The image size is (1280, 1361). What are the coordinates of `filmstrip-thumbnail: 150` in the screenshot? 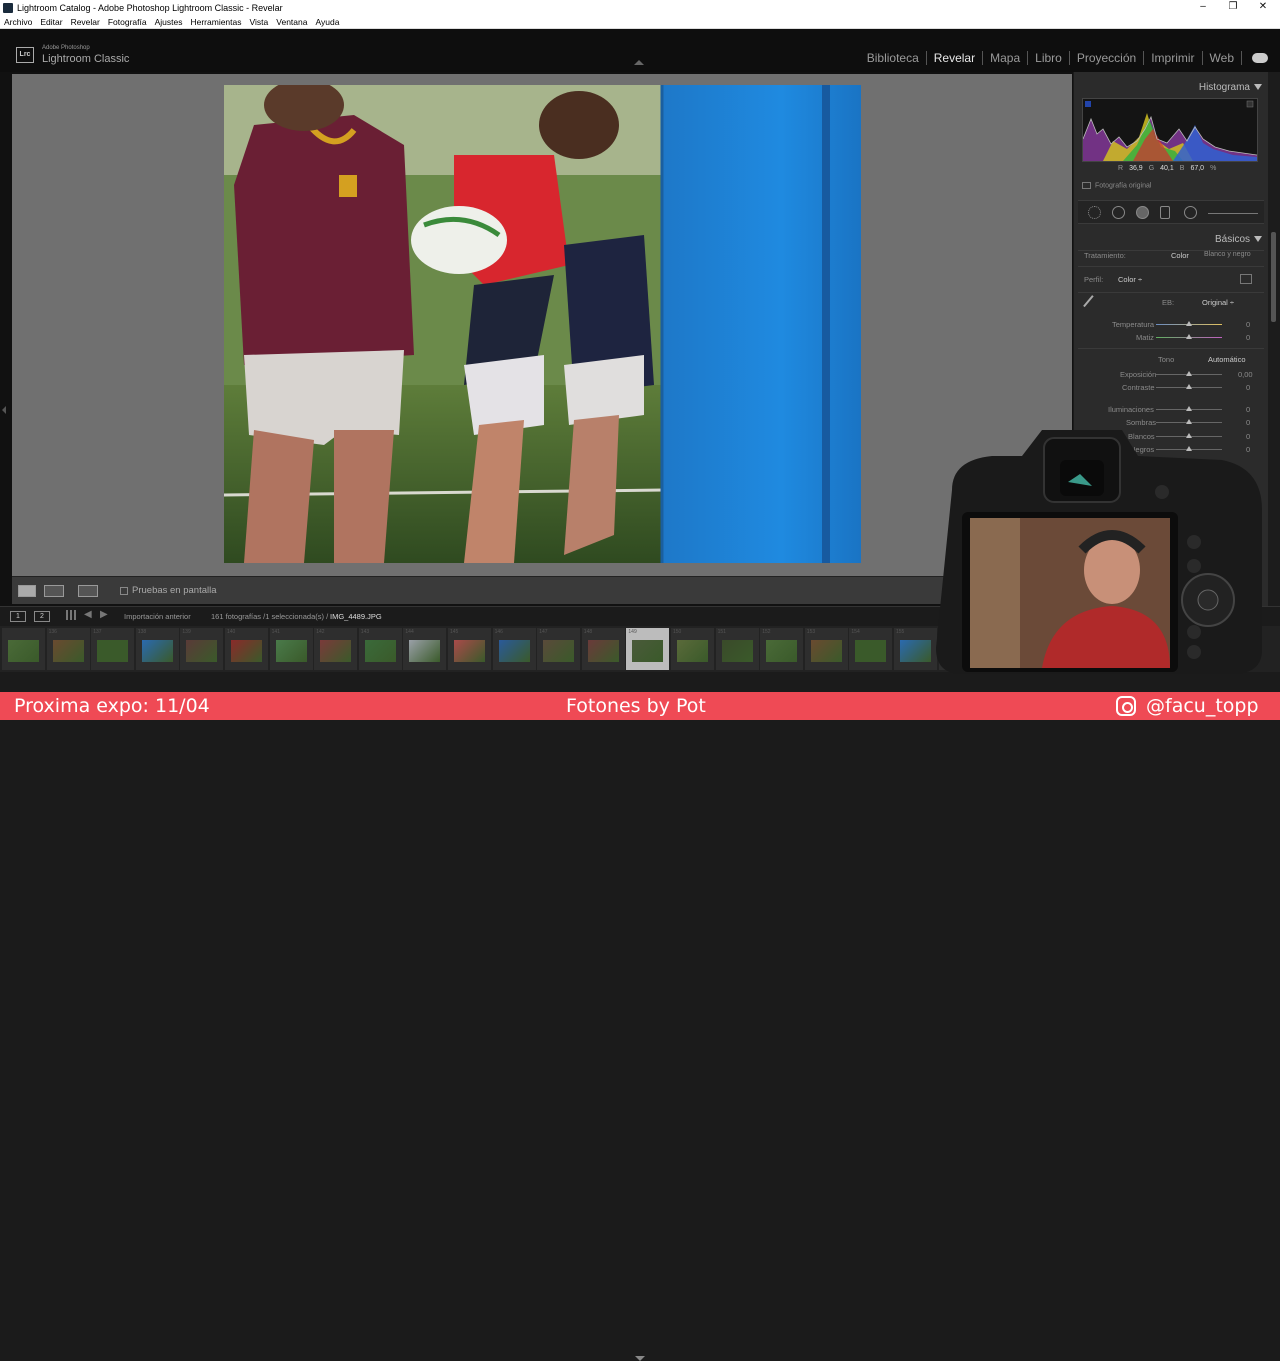 It's located at (692, 649).